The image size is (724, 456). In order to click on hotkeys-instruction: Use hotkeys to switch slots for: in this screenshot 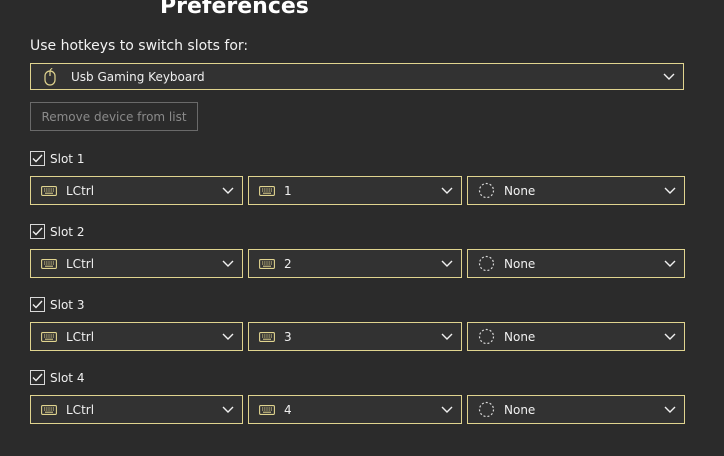, I will do `click(139, 46)`.